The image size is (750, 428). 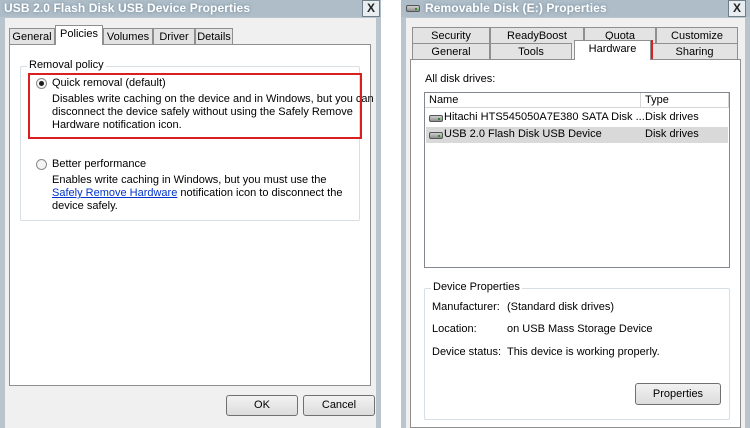 What do you see at coordinates (99, 164) in the screenshot?
I see `better-performance-label: Better performance` at bounding box center [99, 164].